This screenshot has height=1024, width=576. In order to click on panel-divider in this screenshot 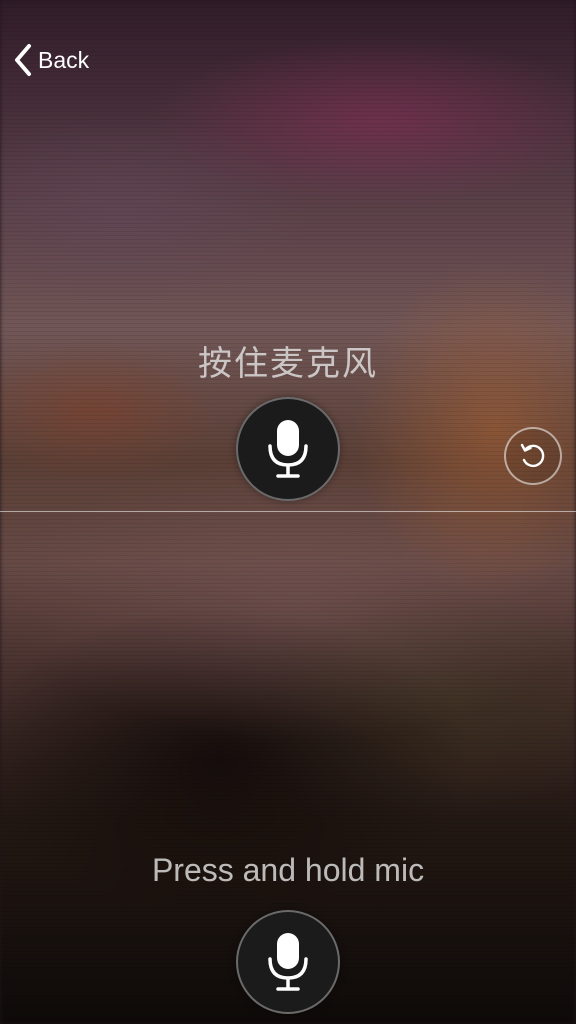, I will do `click(288, 511)`.